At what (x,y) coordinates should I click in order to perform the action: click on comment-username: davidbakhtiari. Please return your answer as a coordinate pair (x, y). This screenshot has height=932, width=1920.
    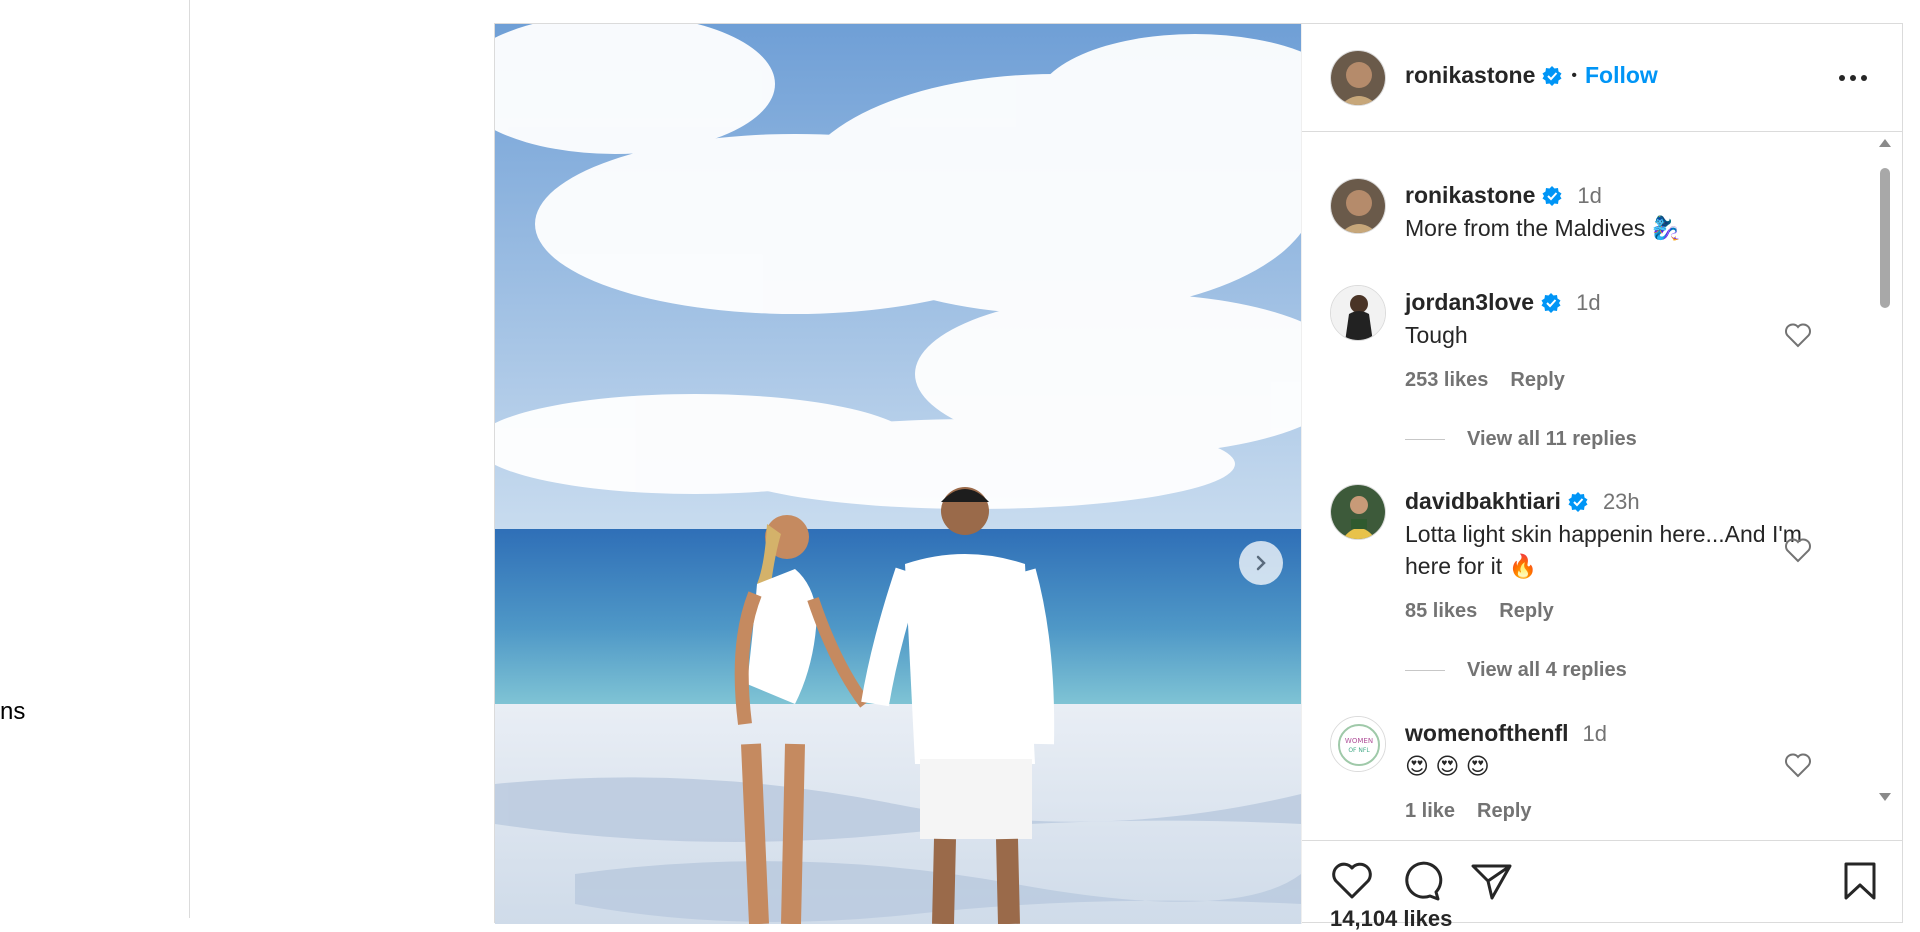
    Looking at the image, I should click on (1483, 501).